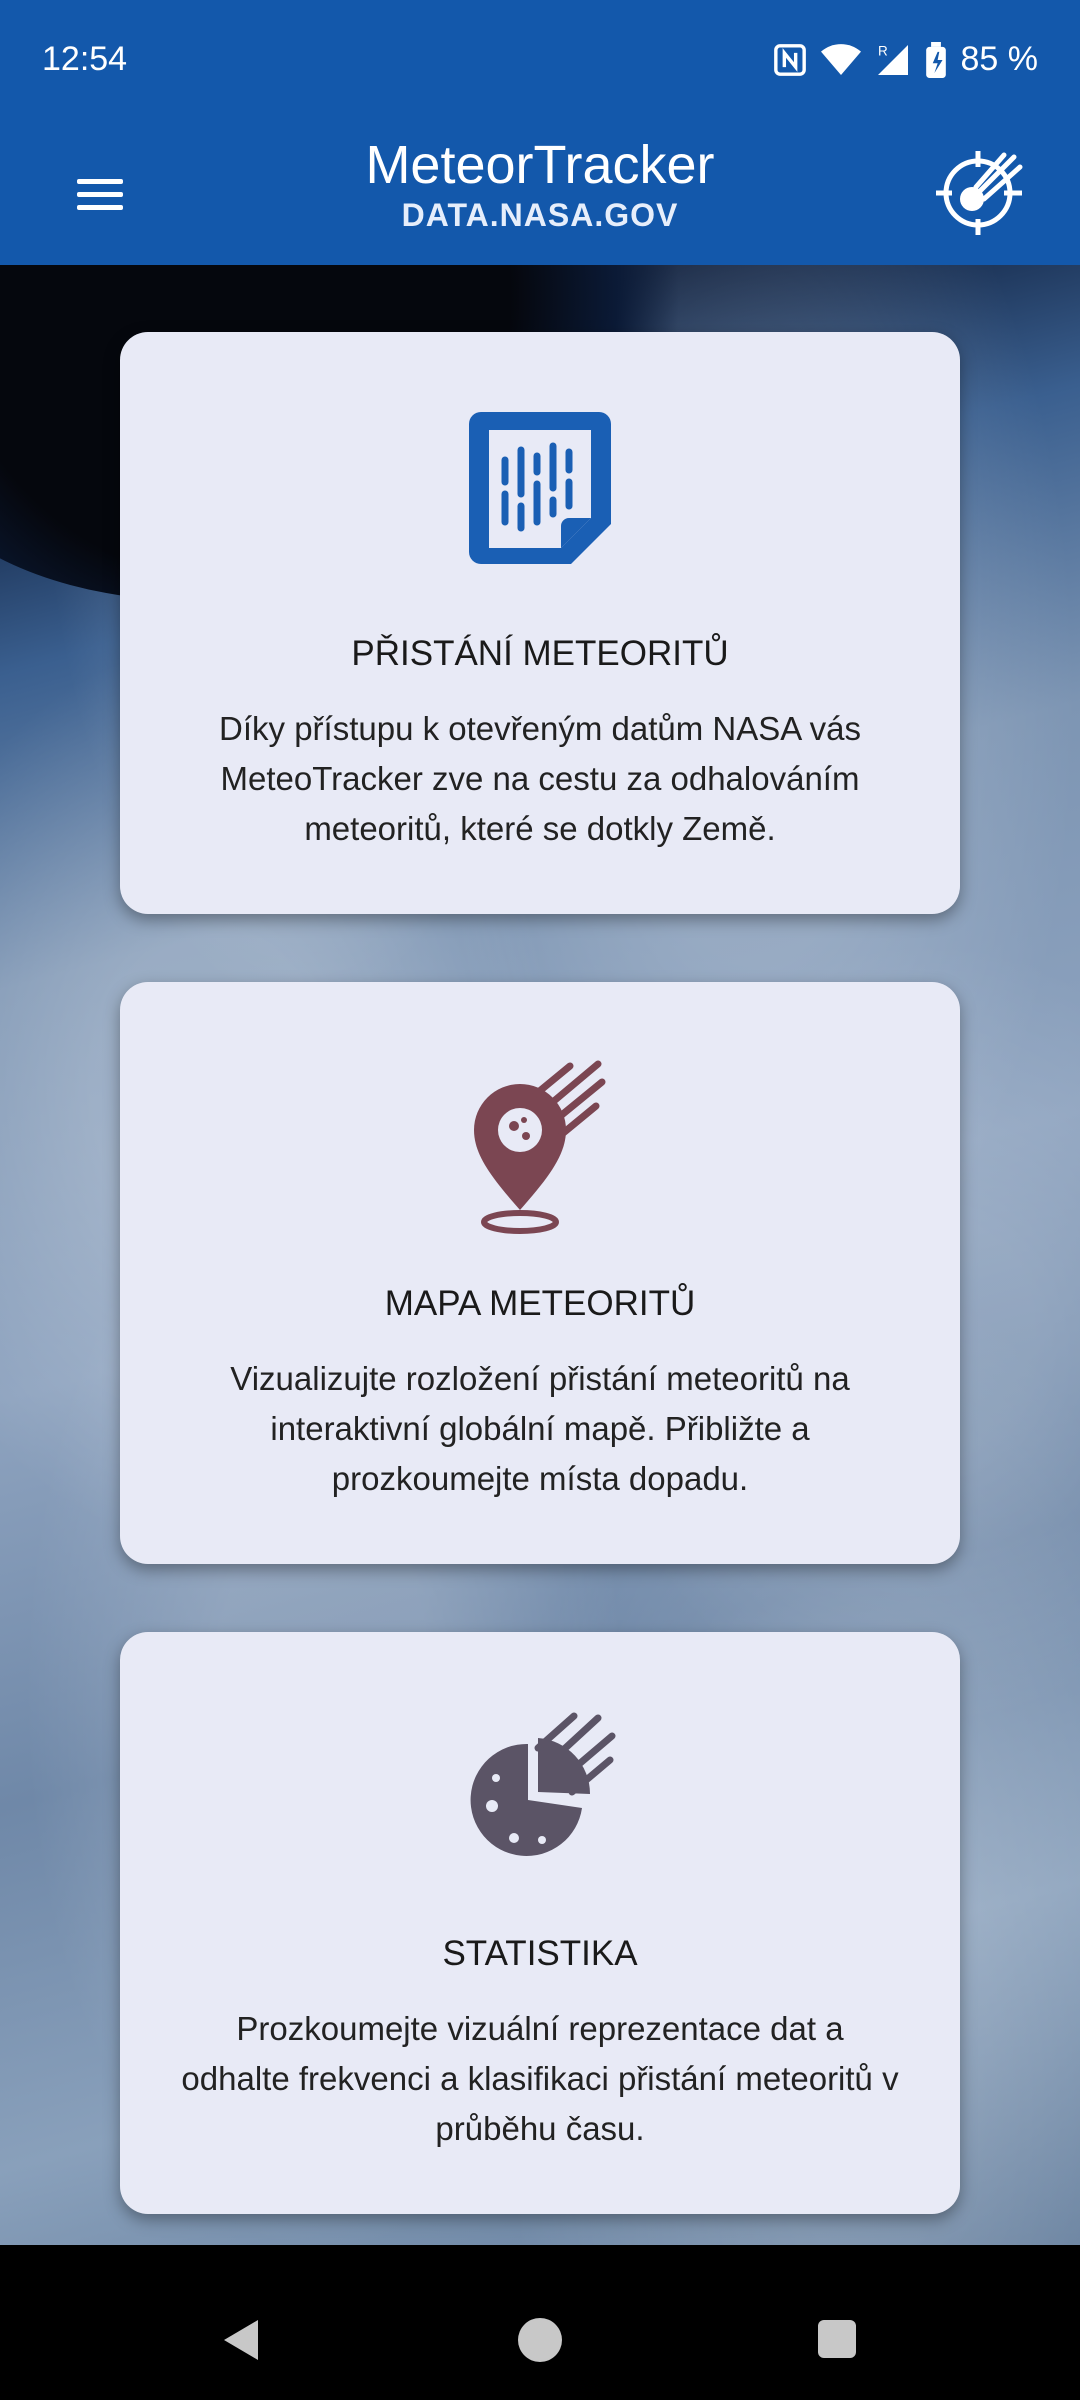  I want to click on meteor-crosshair-icon, so click(979, 193).